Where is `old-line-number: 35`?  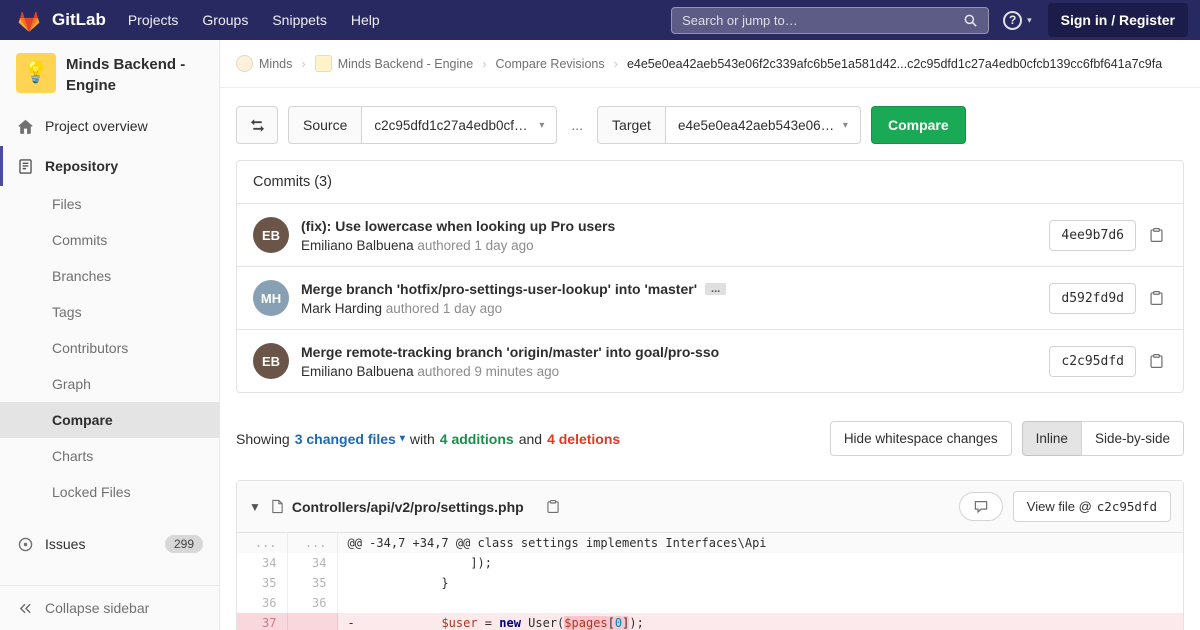 old-line-number: 35 is located at coordinates (262, 583).